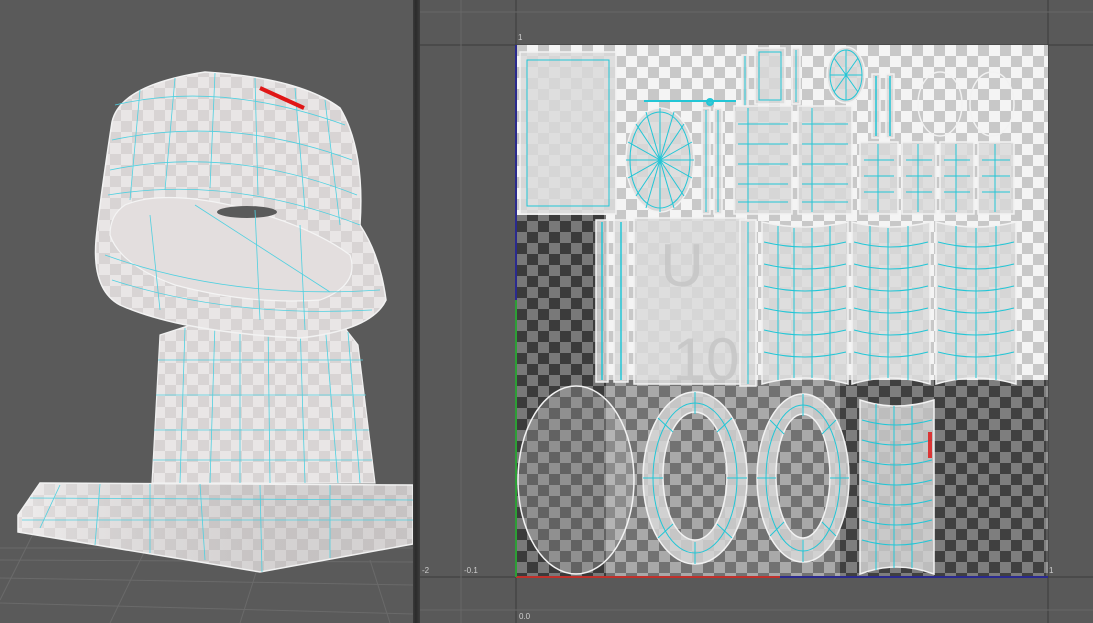  Describe the element at coordinates (525, 616) in the screenshot. I see `axis-label-bottom-zero: 0.0` at that location.